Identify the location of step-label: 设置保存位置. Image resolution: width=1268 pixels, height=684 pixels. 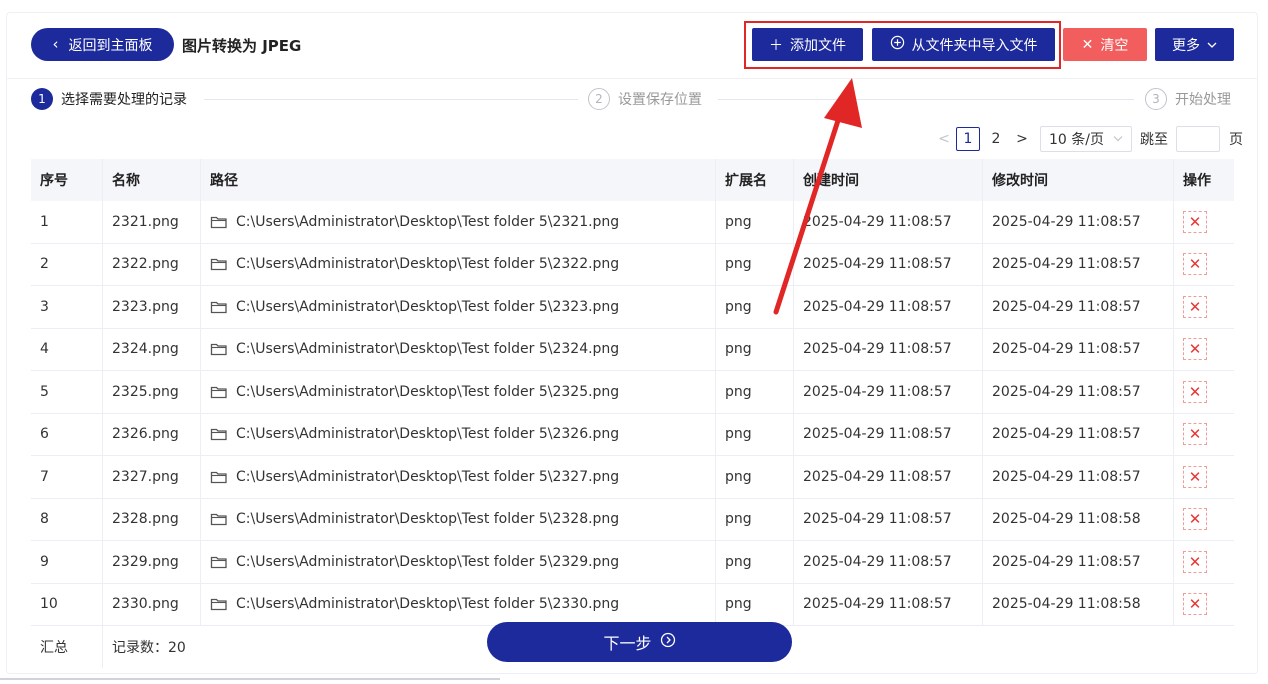
(660, 100).